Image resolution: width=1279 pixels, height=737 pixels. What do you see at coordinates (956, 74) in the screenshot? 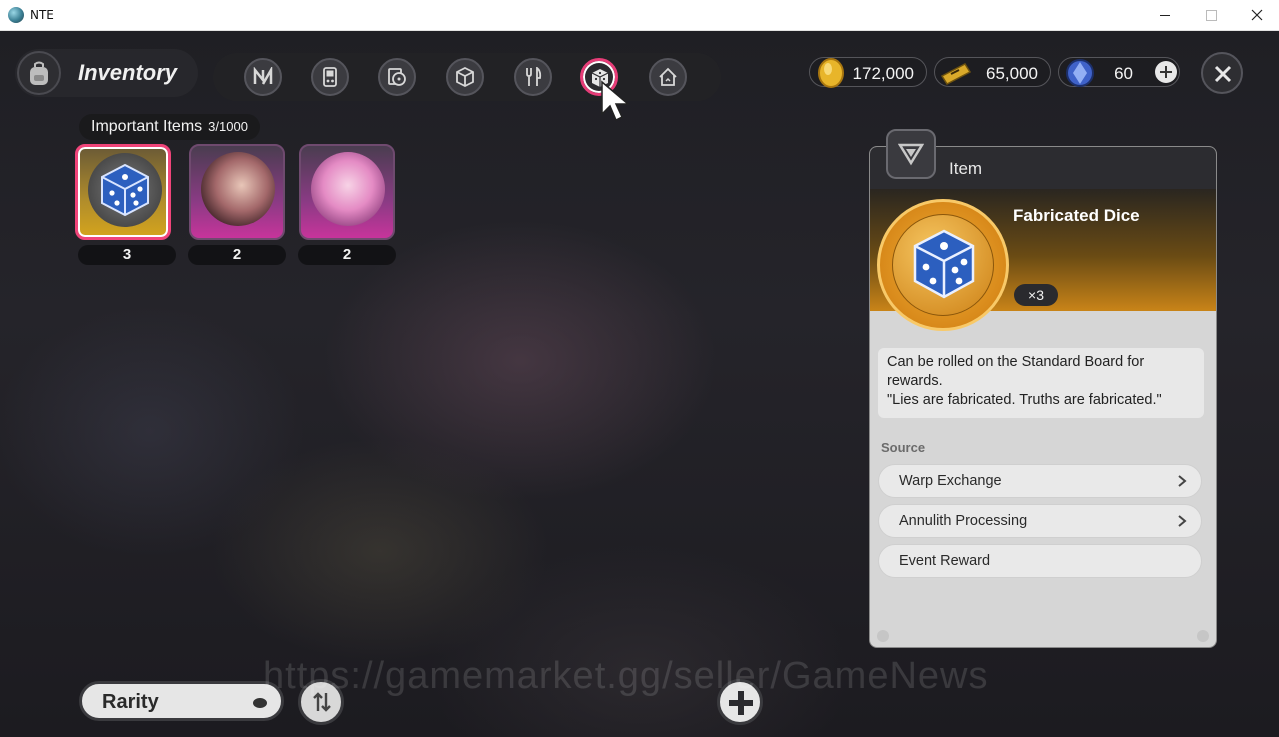
I see `gold-ticket-icon` at bounding box center [956, 74].